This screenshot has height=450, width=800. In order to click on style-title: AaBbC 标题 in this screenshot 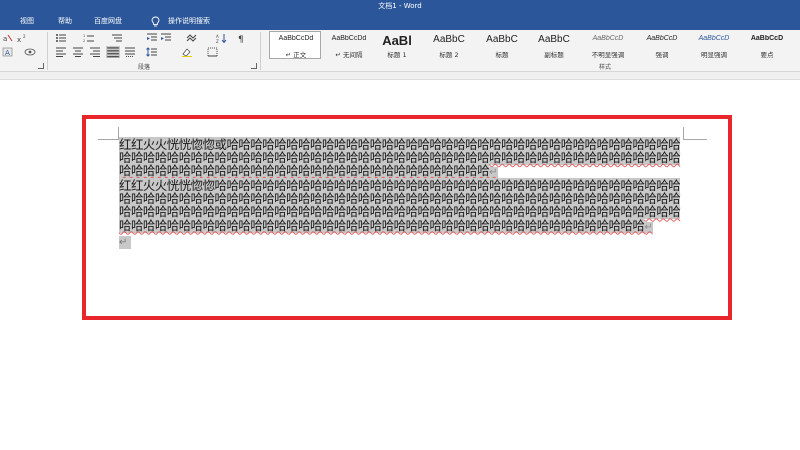, I will do `click(501, 45)`.